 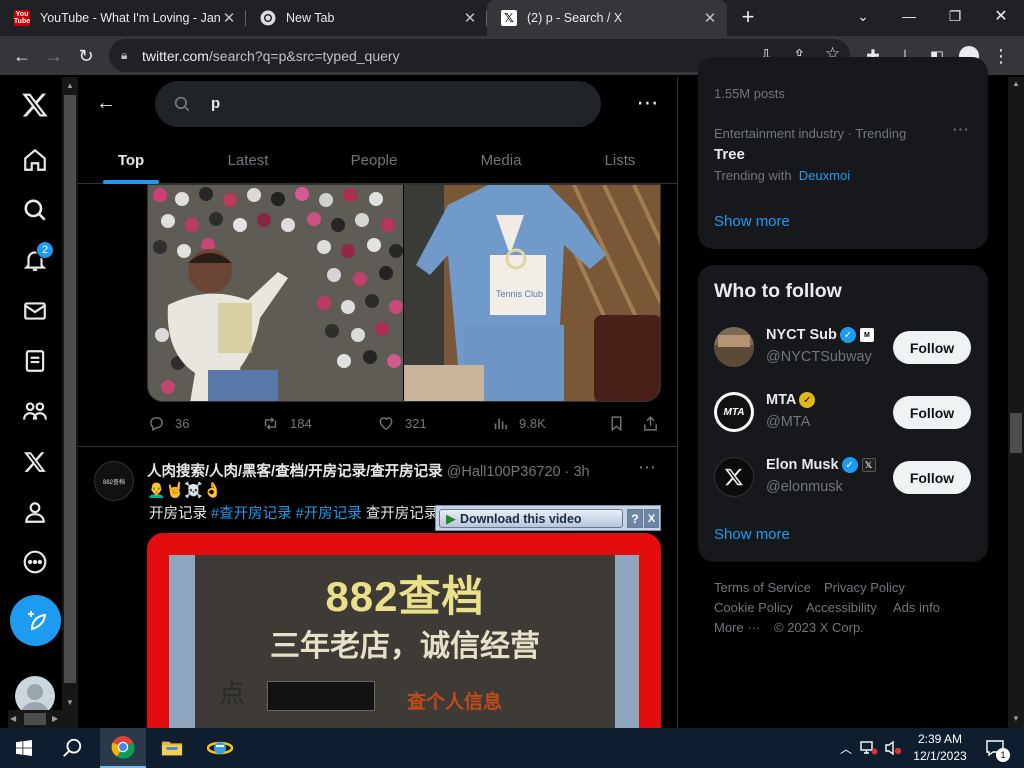 What do you see at coordinates (781, 400) in the screenshot?
I see `account-name: MTA` at bounding box center [781, 400].